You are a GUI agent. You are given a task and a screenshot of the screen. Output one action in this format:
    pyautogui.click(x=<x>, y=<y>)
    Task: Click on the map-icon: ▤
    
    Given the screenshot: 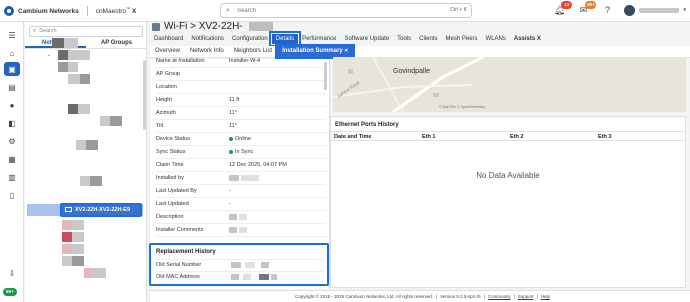 What is the action you would take?
    pyautogui.click(x=12, y=87)
    